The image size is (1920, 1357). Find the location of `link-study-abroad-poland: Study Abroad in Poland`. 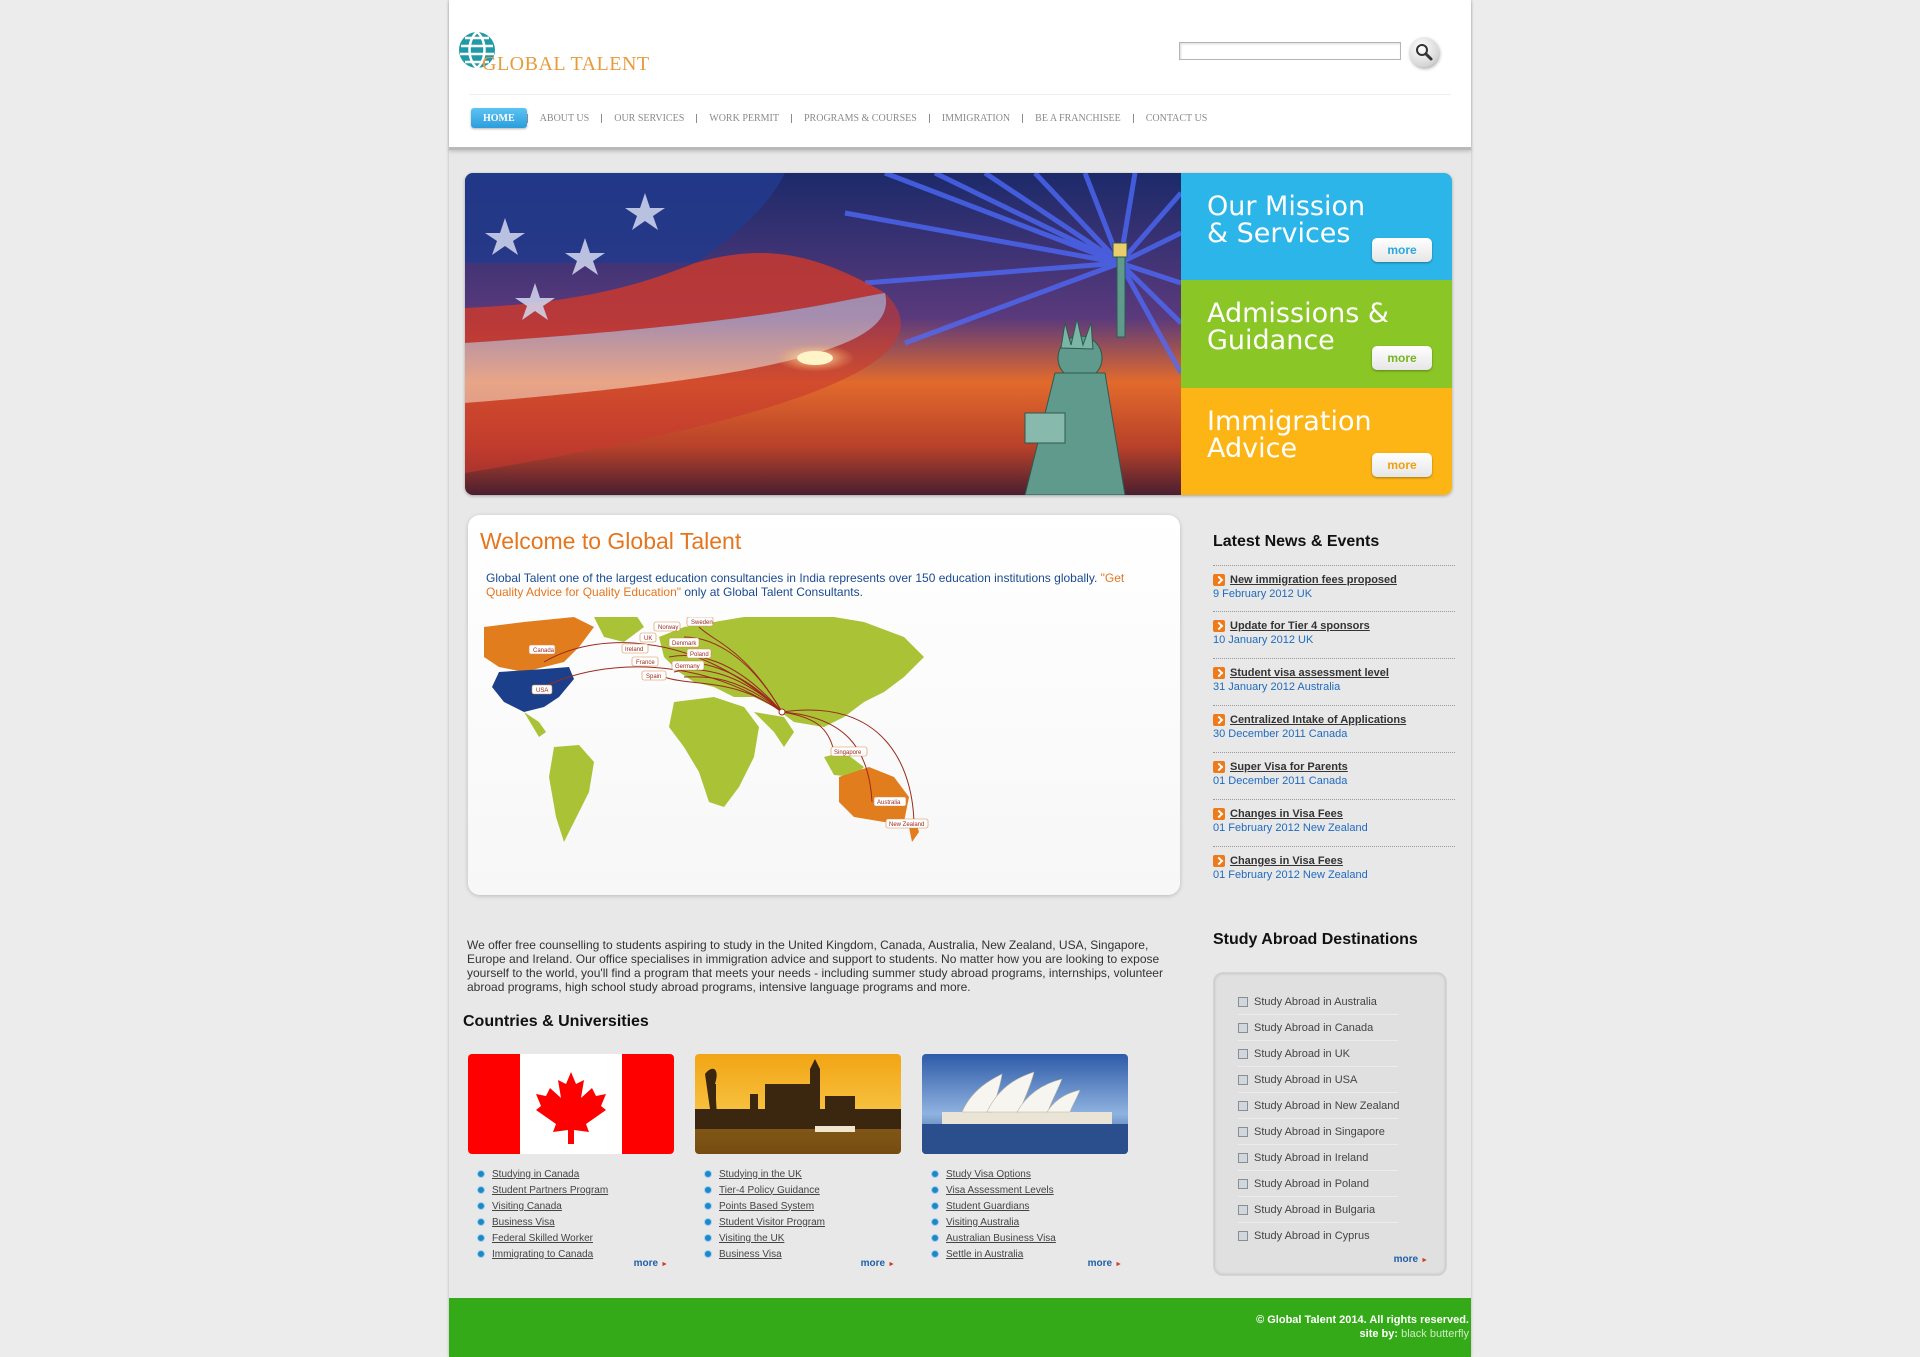

link-study-abroad-poland: Study Abroad in Poland is located at coordinates (1311, 1184).